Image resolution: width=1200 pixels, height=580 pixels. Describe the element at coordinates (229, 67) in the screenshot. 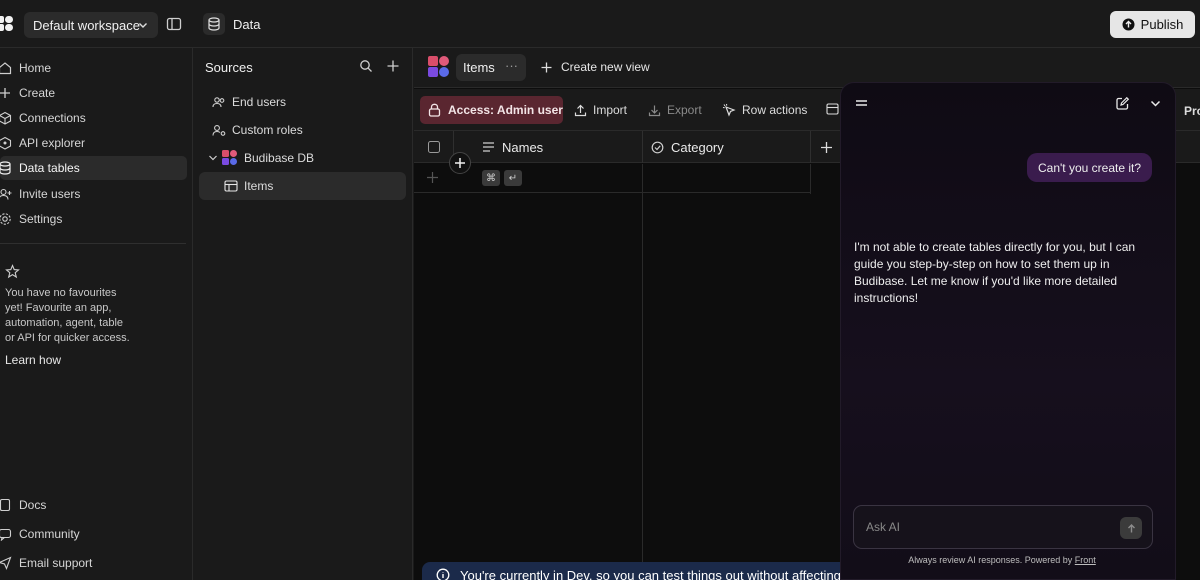

I see `sources-title: Sources` at that location.